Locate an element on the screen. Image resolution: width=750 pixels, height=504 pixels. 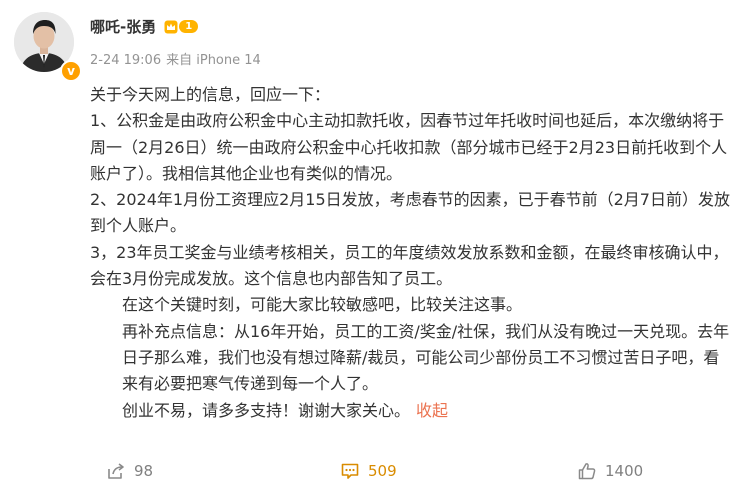
post-paragraph-last: 创业不易，请多多支持！谢谢大家关心。 收起 is located at coordinates (410, 411).